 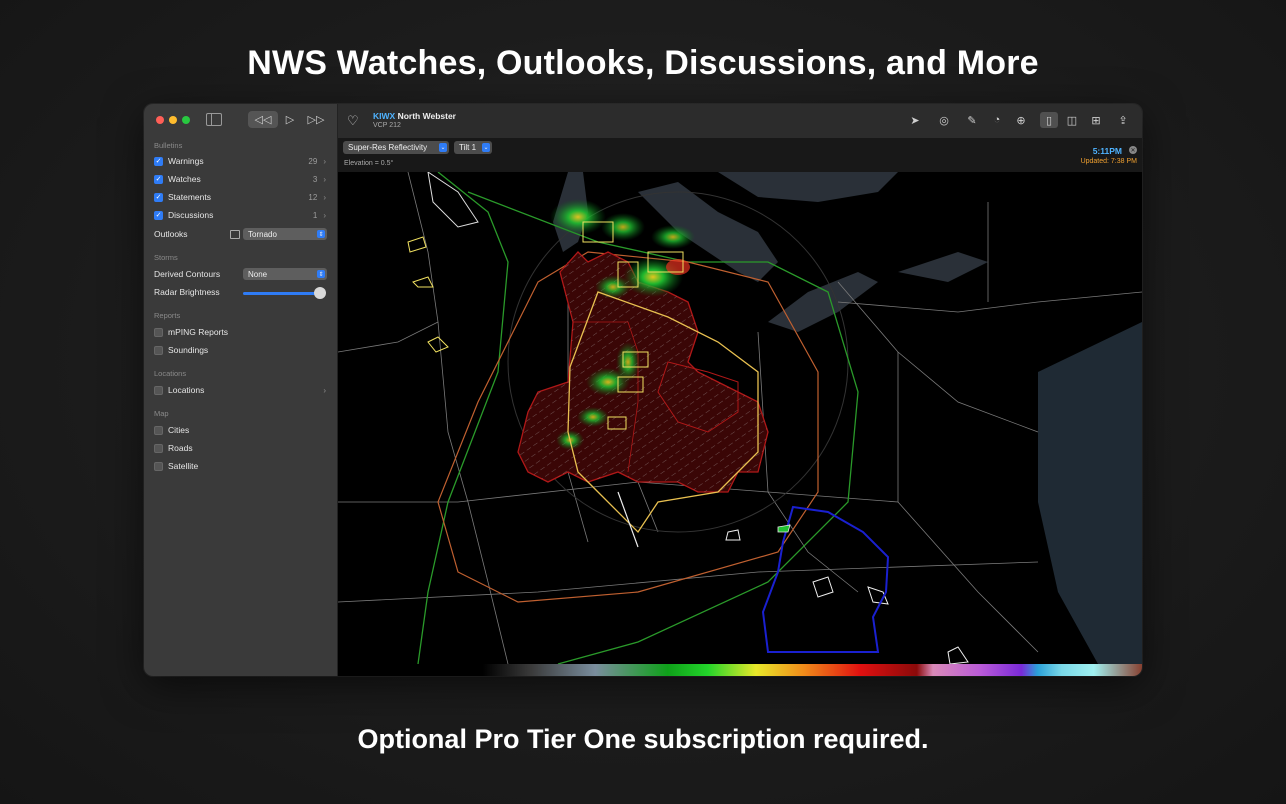 I want to click on soundings-label: Soundings, so click(x=188, y=350).